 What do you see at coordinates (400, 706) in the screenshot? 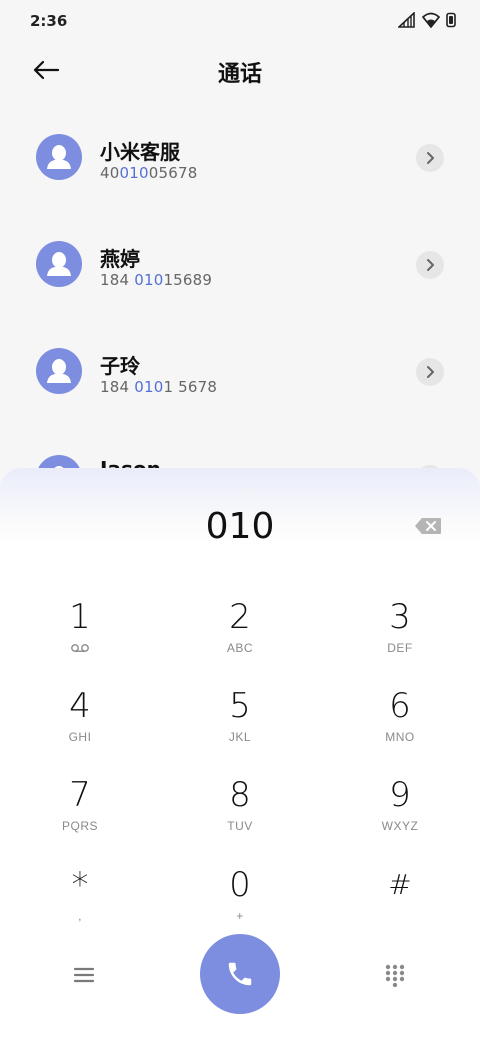
I see `key-digit: 6` at bounding box center [400, 706].